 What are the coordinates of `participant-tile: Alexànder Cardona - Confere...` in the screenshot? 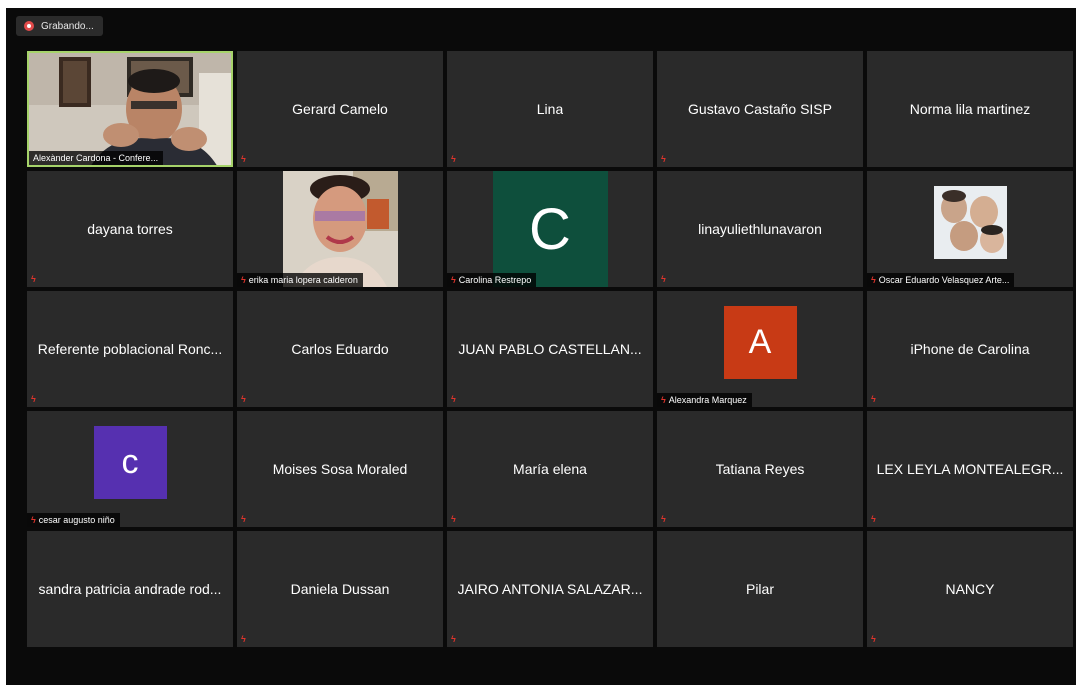 It's located at (130, 109).